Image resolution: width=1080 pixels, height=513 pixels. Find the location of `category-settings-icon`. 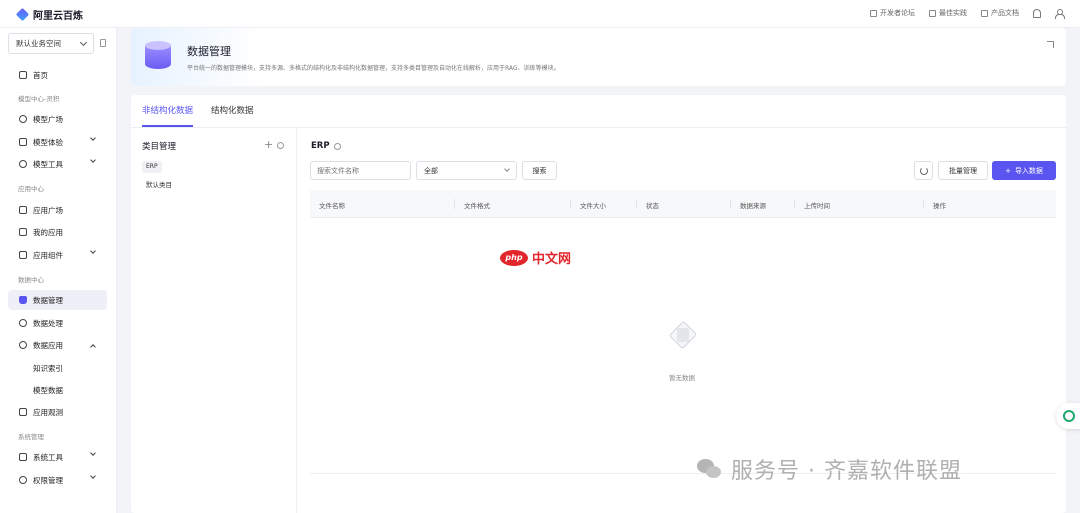

category-settings-icon is located at coordinates (280, 145).